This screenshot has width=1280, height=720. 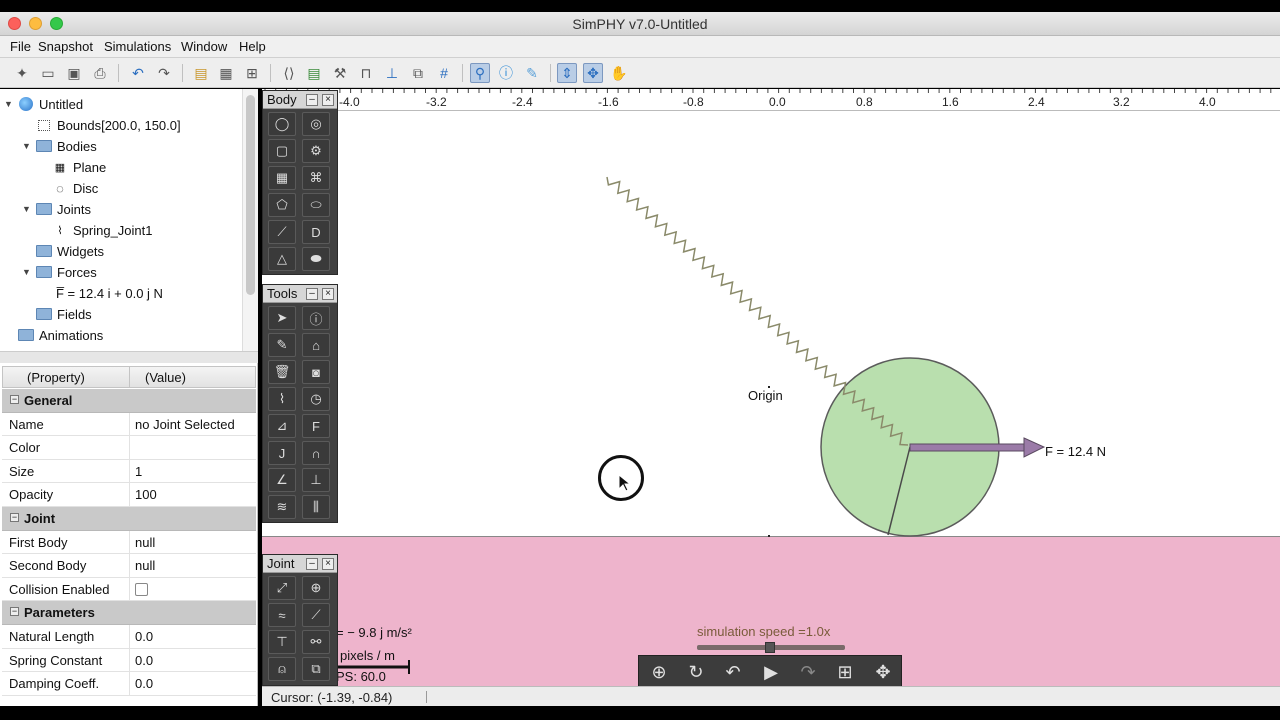 What do you see at coordinates (185, 424) in the screenshot?
I see `property-value: no Joint Selected` at bounding box center [185, 424].